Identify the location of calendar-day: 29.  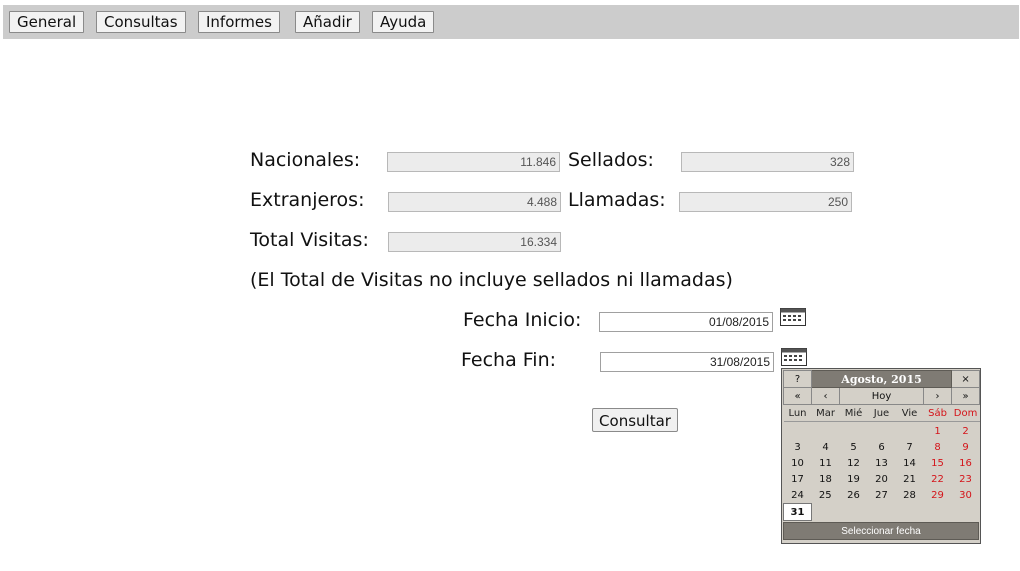
(938, 495).